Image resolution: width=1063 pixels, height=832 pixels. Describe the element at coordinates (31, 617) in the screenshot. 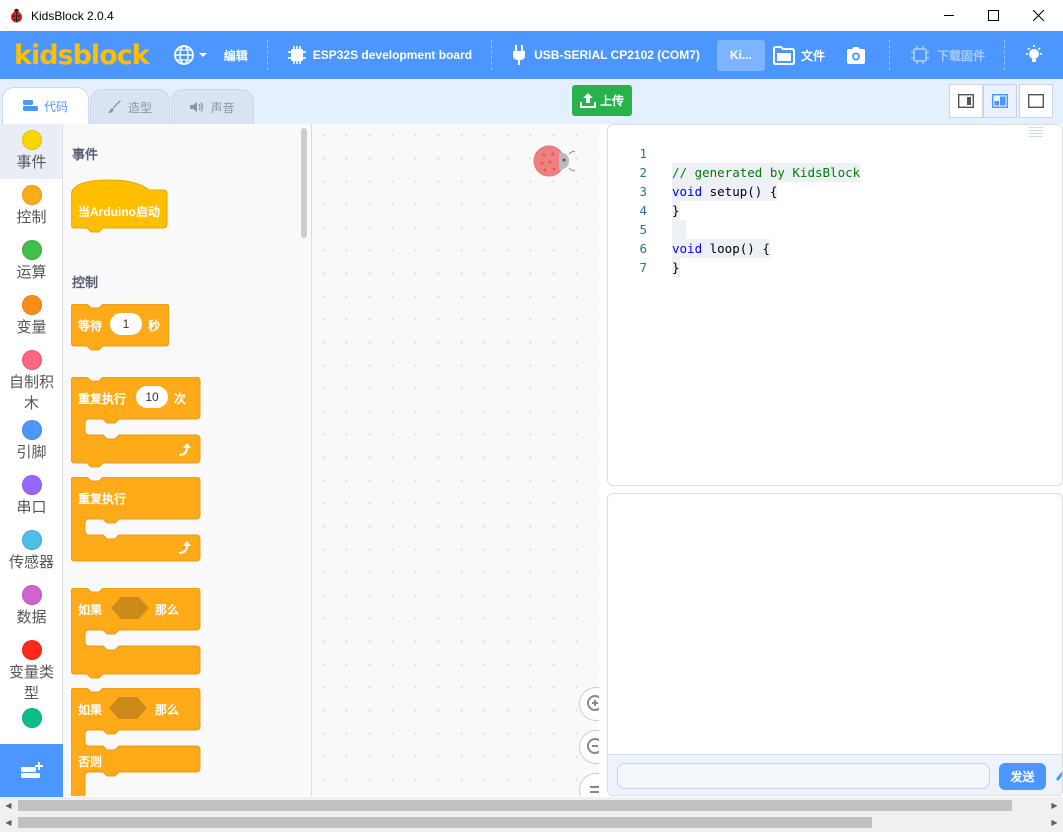

I see `category-label: 数据` at that location.